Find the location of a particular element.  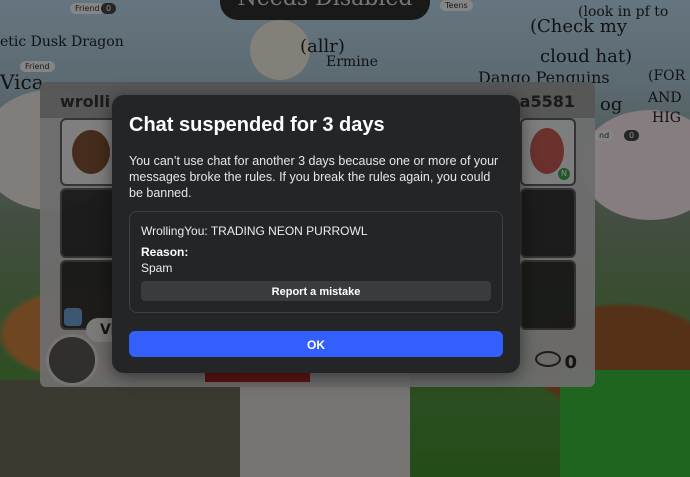

offending-message: WrollingYou: TRADING NEON PURROWL is located at coordinates (254, 231).